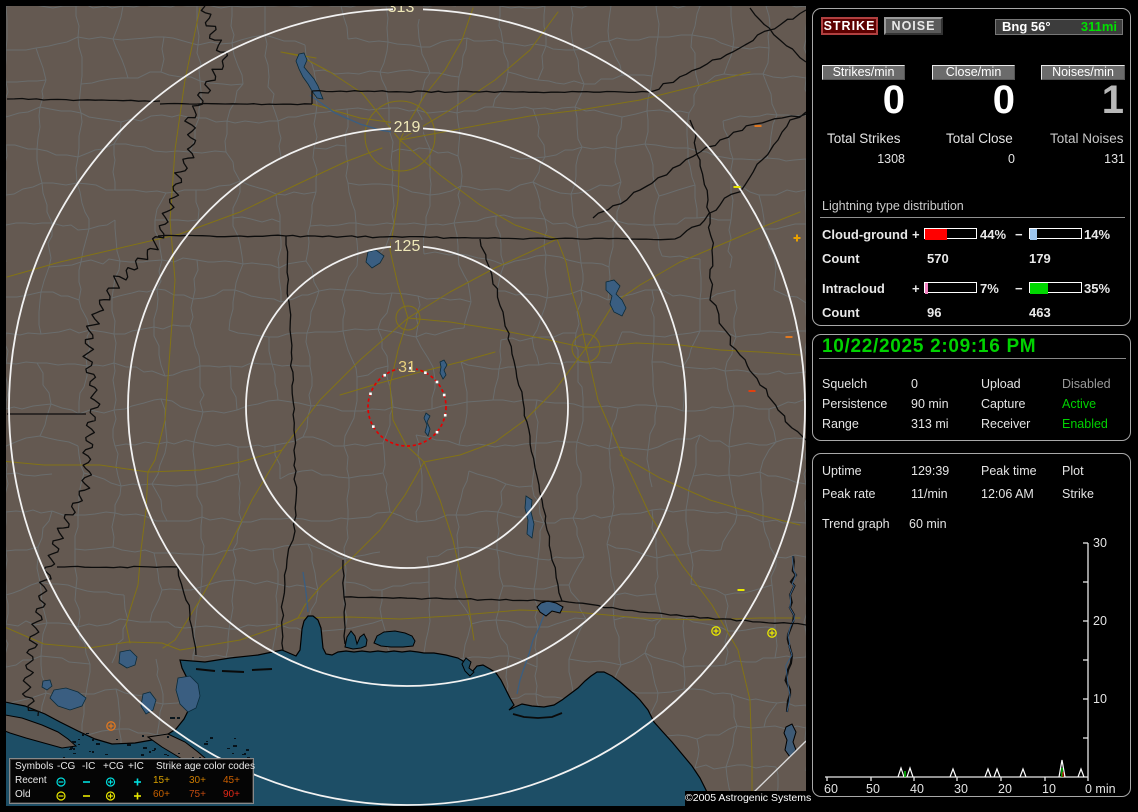 The height and width of the screenshot is (812, 1138). Describe the element at coordinates (401, 11) in the screenshot. I see `svg-text: 313` at that location.